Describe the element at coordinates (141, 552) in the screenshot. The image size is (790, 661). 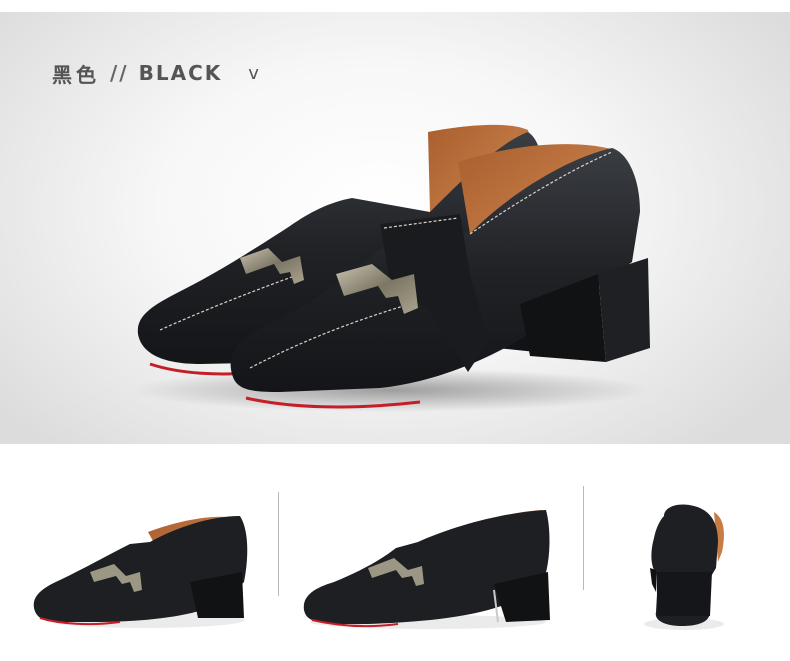
I see `thumbnail-three-quarter-view` at that location.